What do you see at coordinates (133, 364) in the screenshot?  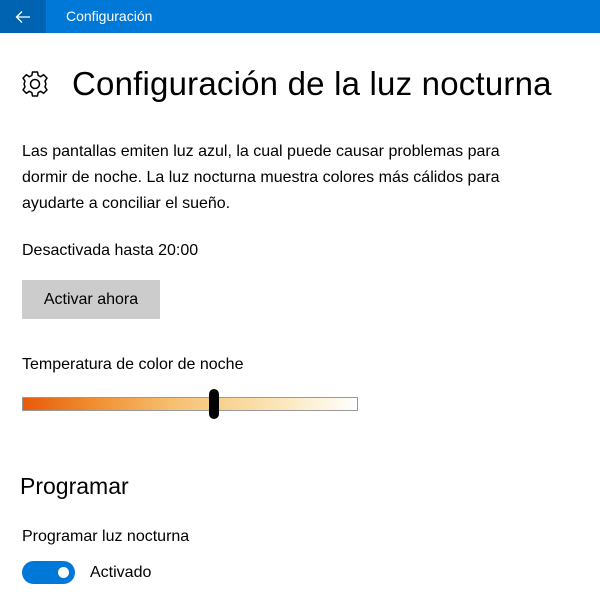 I see `temperature-label: Temperatura de color de noche` at bounding box center [133, 364].